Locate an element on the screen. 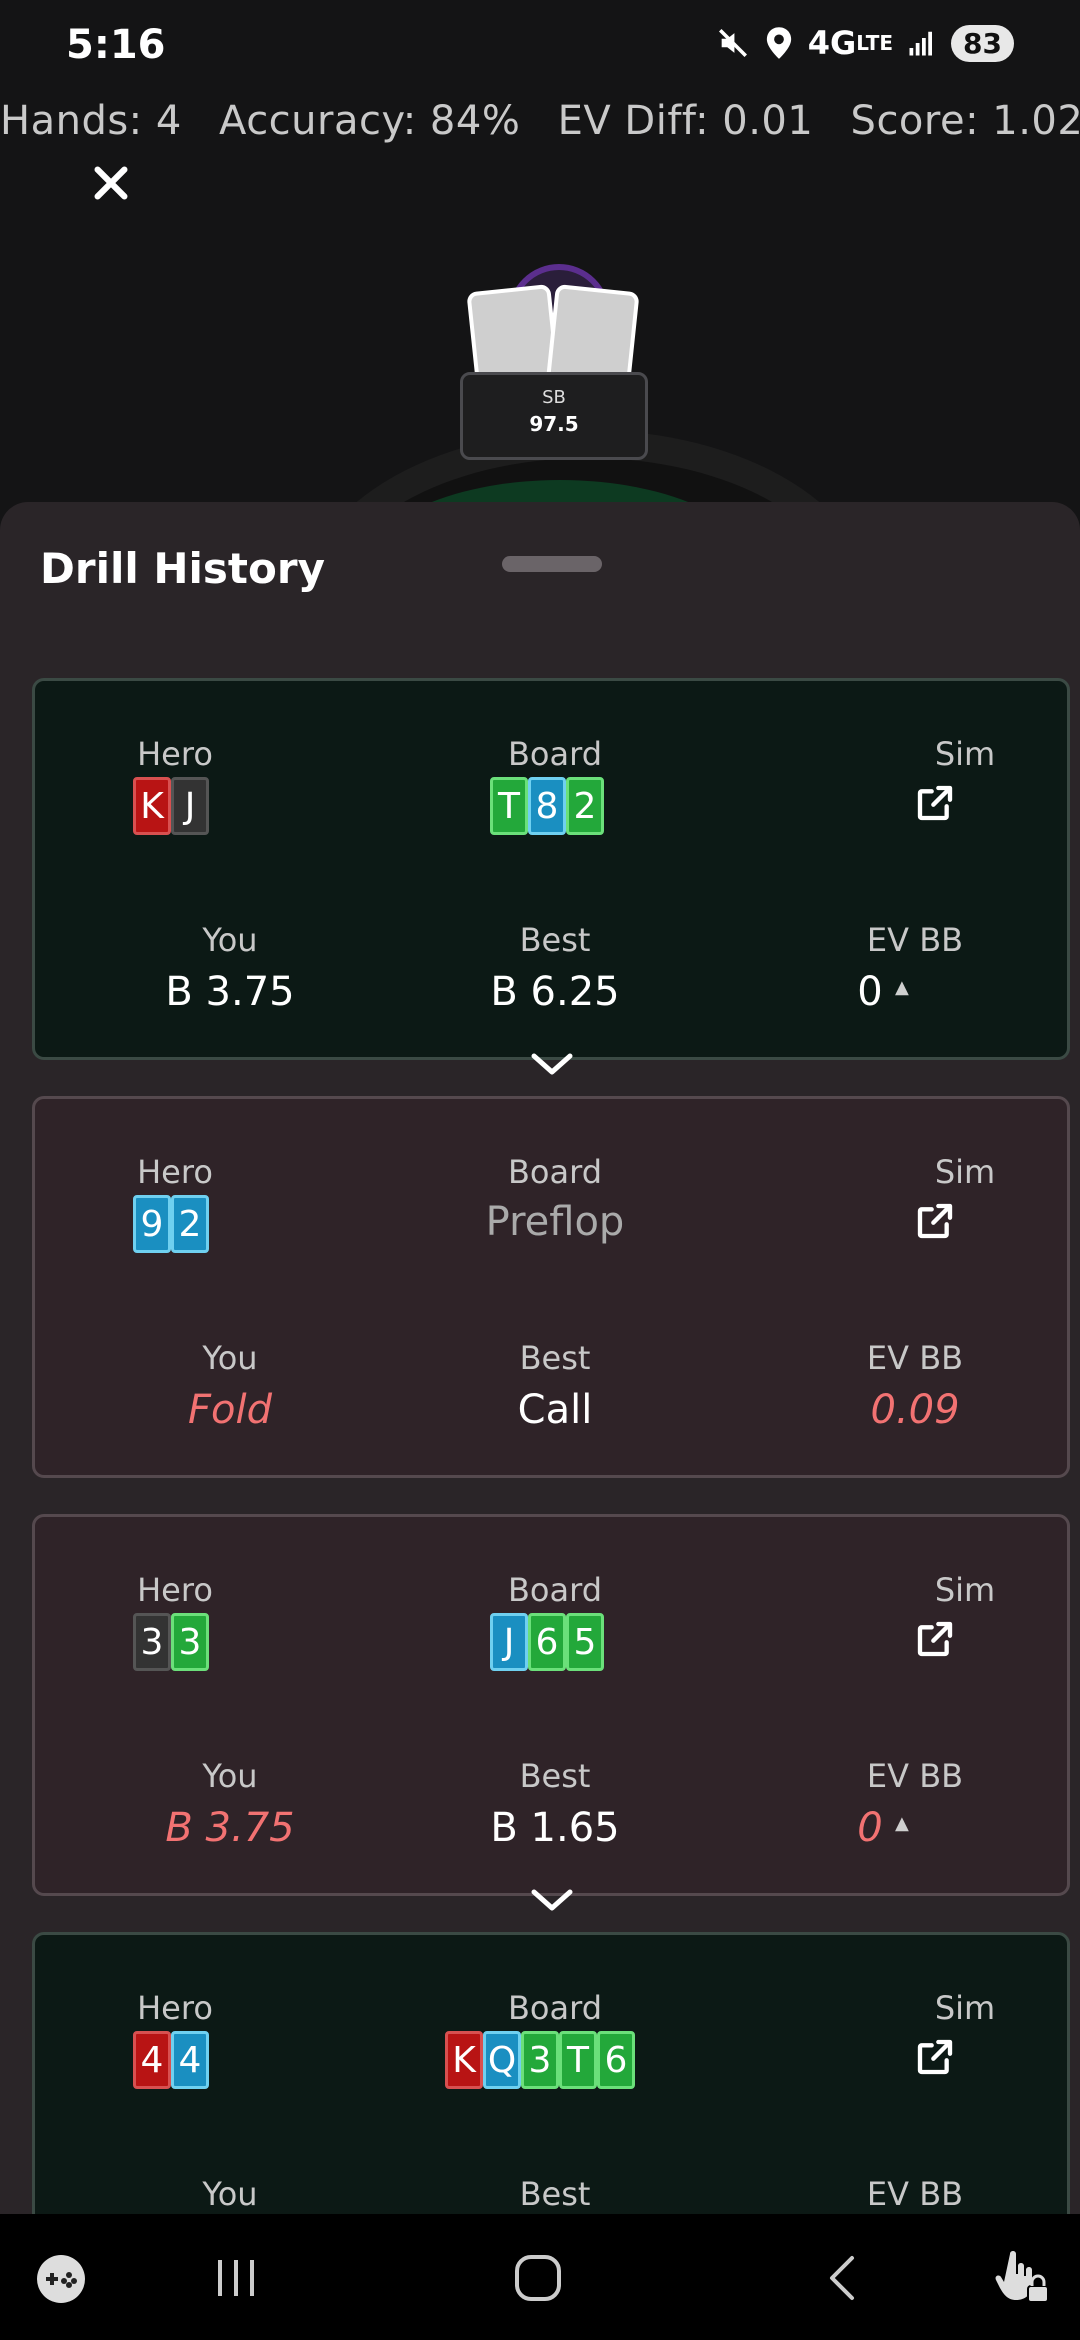 This screenshot has height=2340, width=1080. you-action: Fold is located at coordinates (230, 1410).